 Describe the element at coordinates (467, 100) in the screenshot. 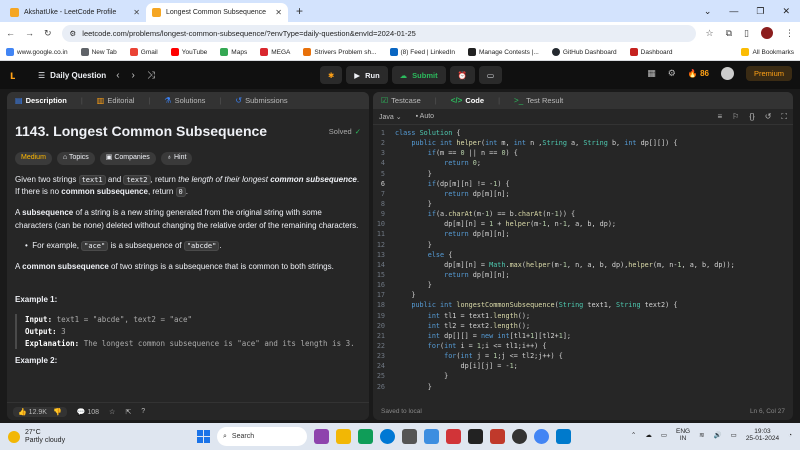

I see `tab-code: </> Code` at that location.